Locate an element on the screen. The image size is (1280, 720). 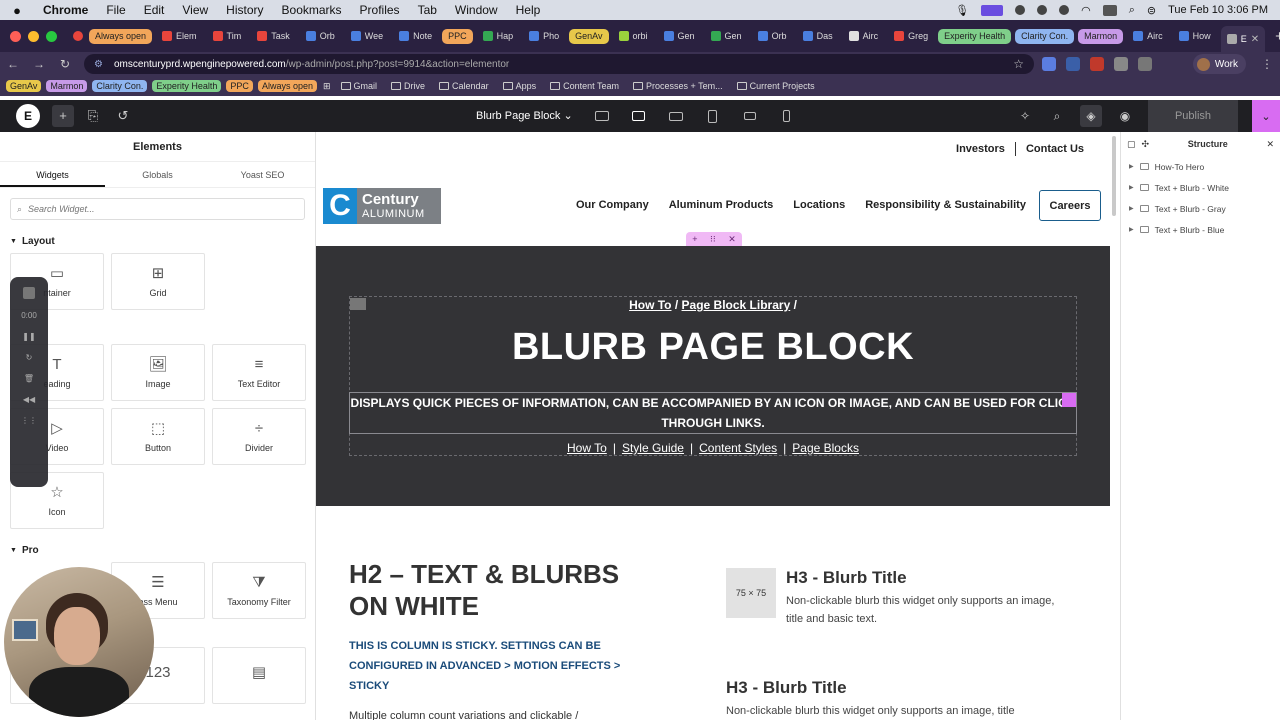
browser-tab: Task is located at coordinates (273, 36).